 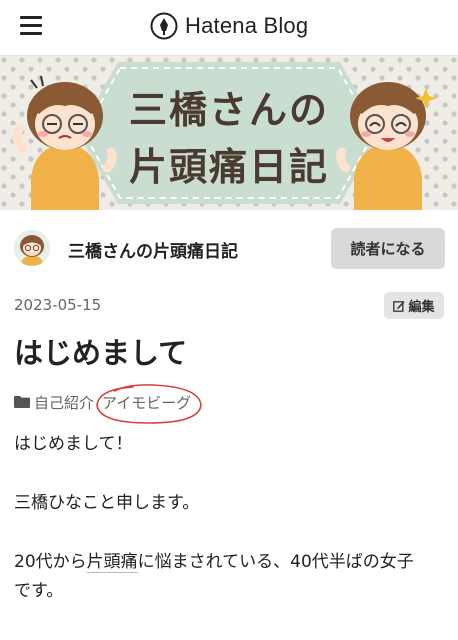 I want to click on blog-avatar, so click(x=32, y=248).